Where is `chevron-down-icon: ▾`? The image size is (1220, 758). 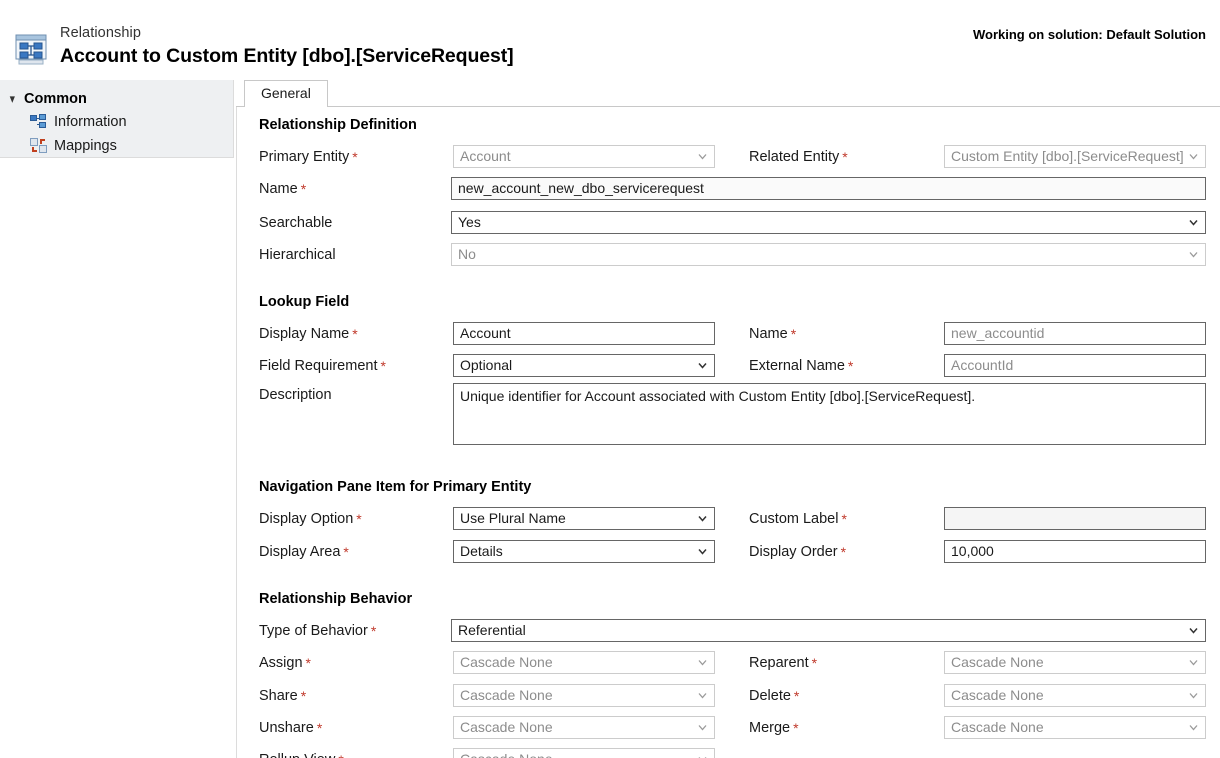
chevron-down-icon: ▾ is located at coordinates (12, 98).